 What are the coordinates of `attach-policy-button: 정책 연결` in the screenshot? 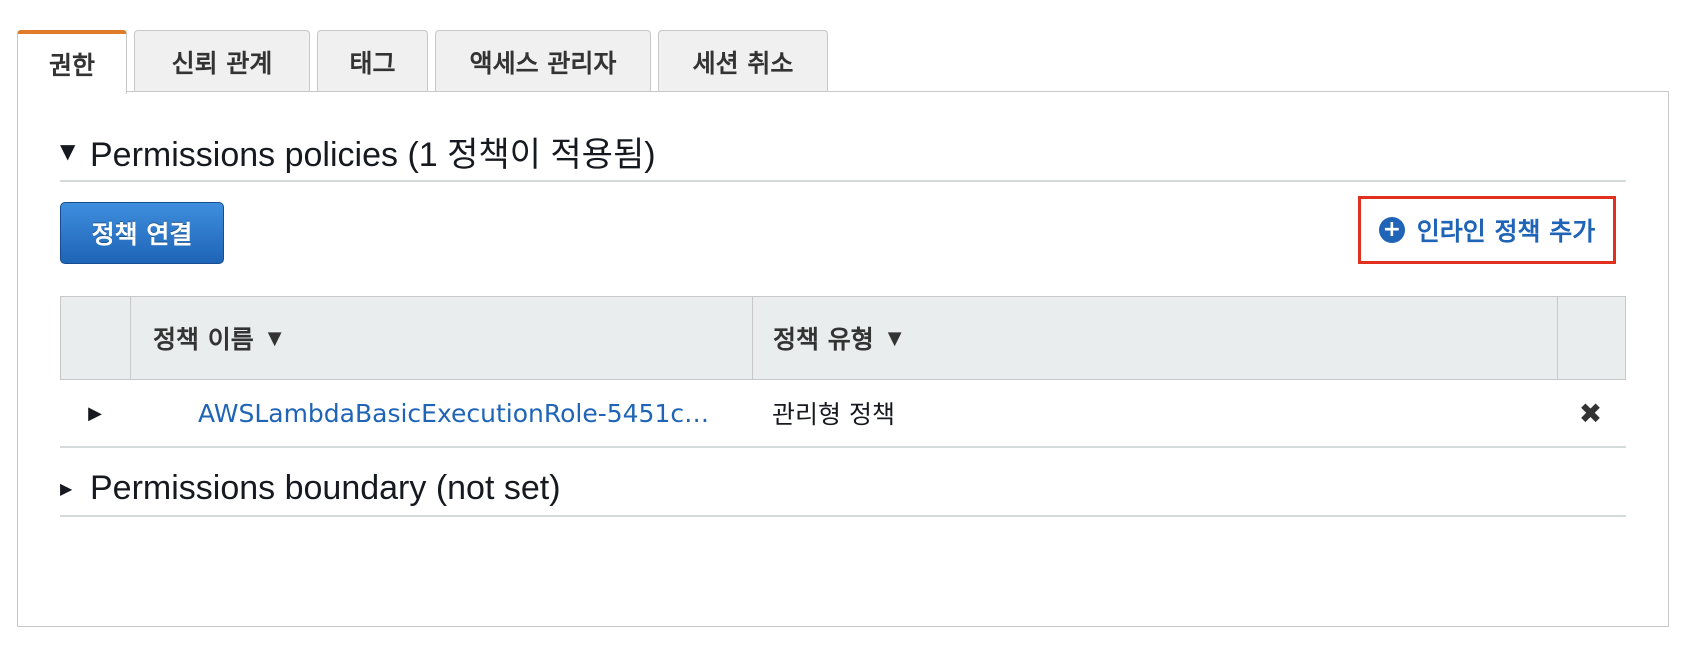 It's located at (142, 233).